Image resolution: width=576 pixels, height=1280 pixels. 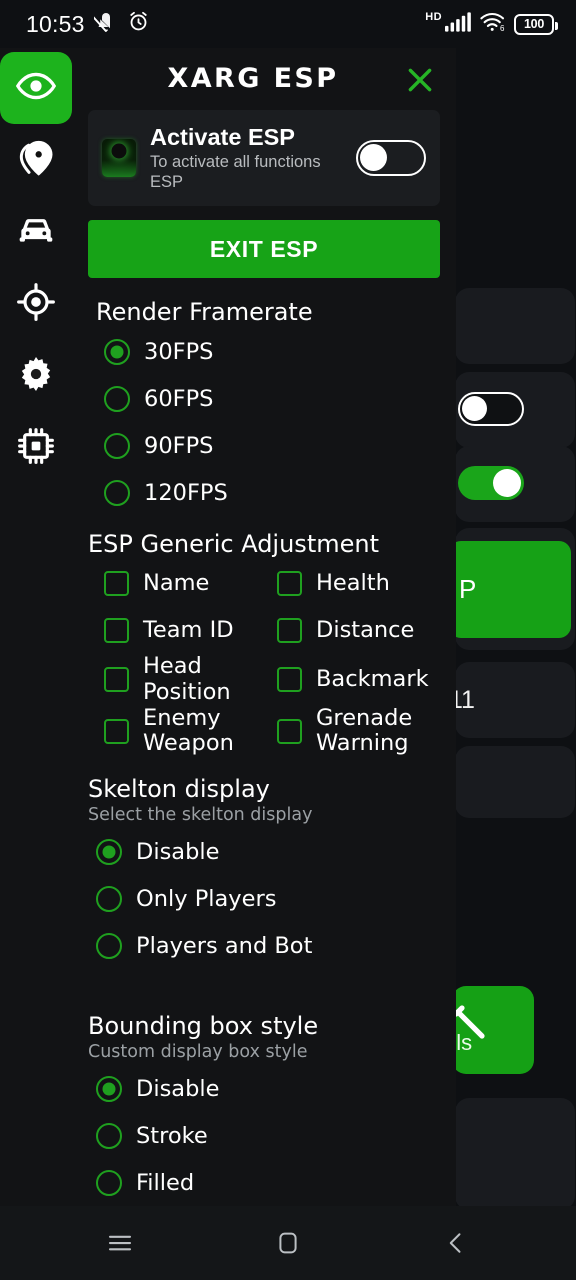 What do you see at coordinates (456, 1243) in the screenshot?
I see `back-chevron-icon` at bounding box center [456, 1243].